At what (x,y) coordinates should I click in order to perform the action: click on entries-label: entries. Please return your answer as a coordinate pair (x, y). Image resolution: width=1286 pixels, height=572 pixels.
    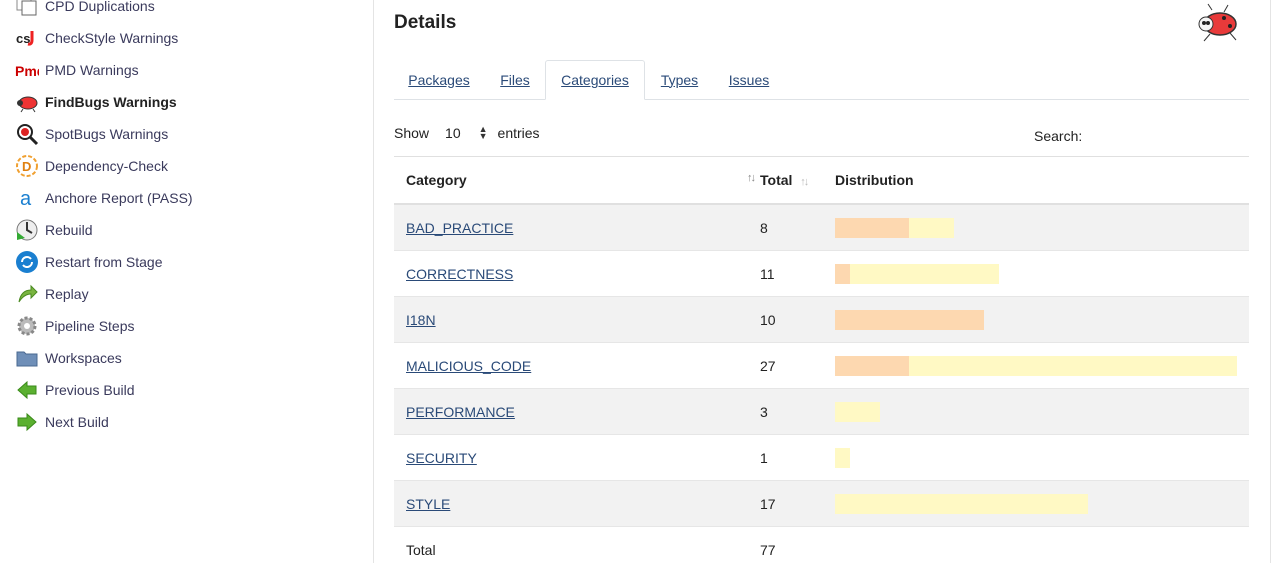
    Looking at the image, I should click on (519, 133).